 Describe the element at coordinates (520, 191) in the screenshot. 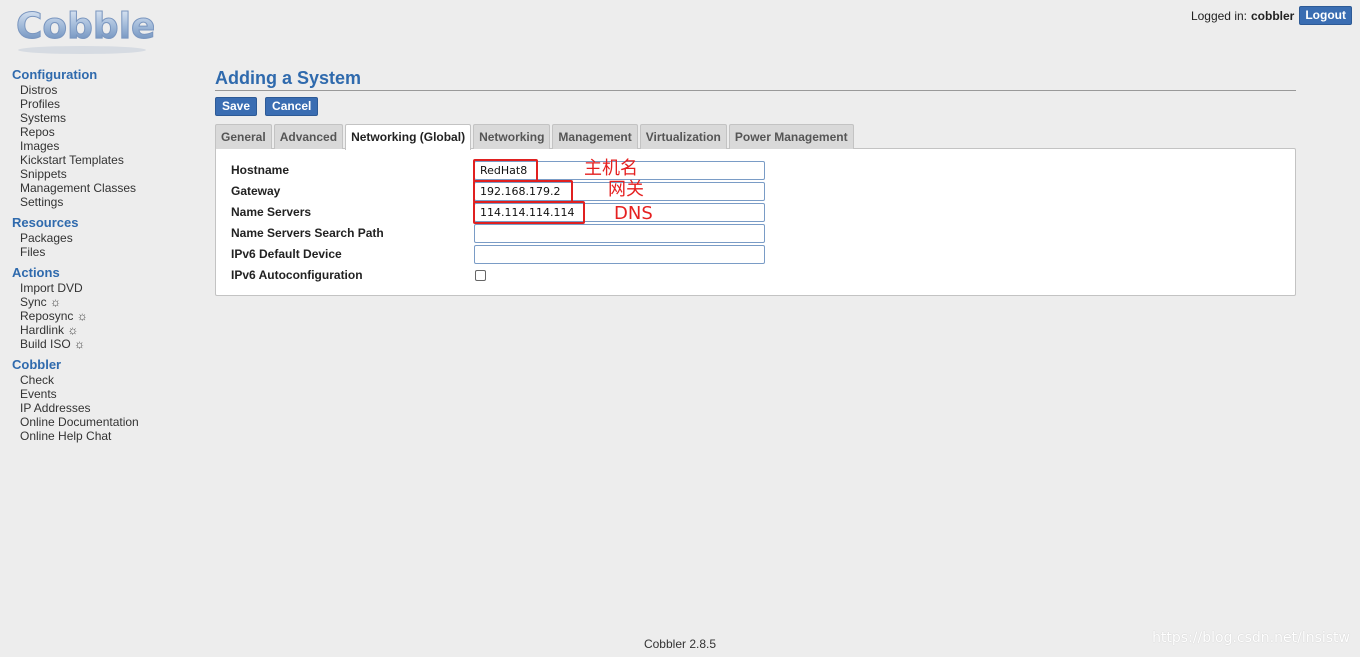

I see `gateway-value: 192.168.179.2` at that location.